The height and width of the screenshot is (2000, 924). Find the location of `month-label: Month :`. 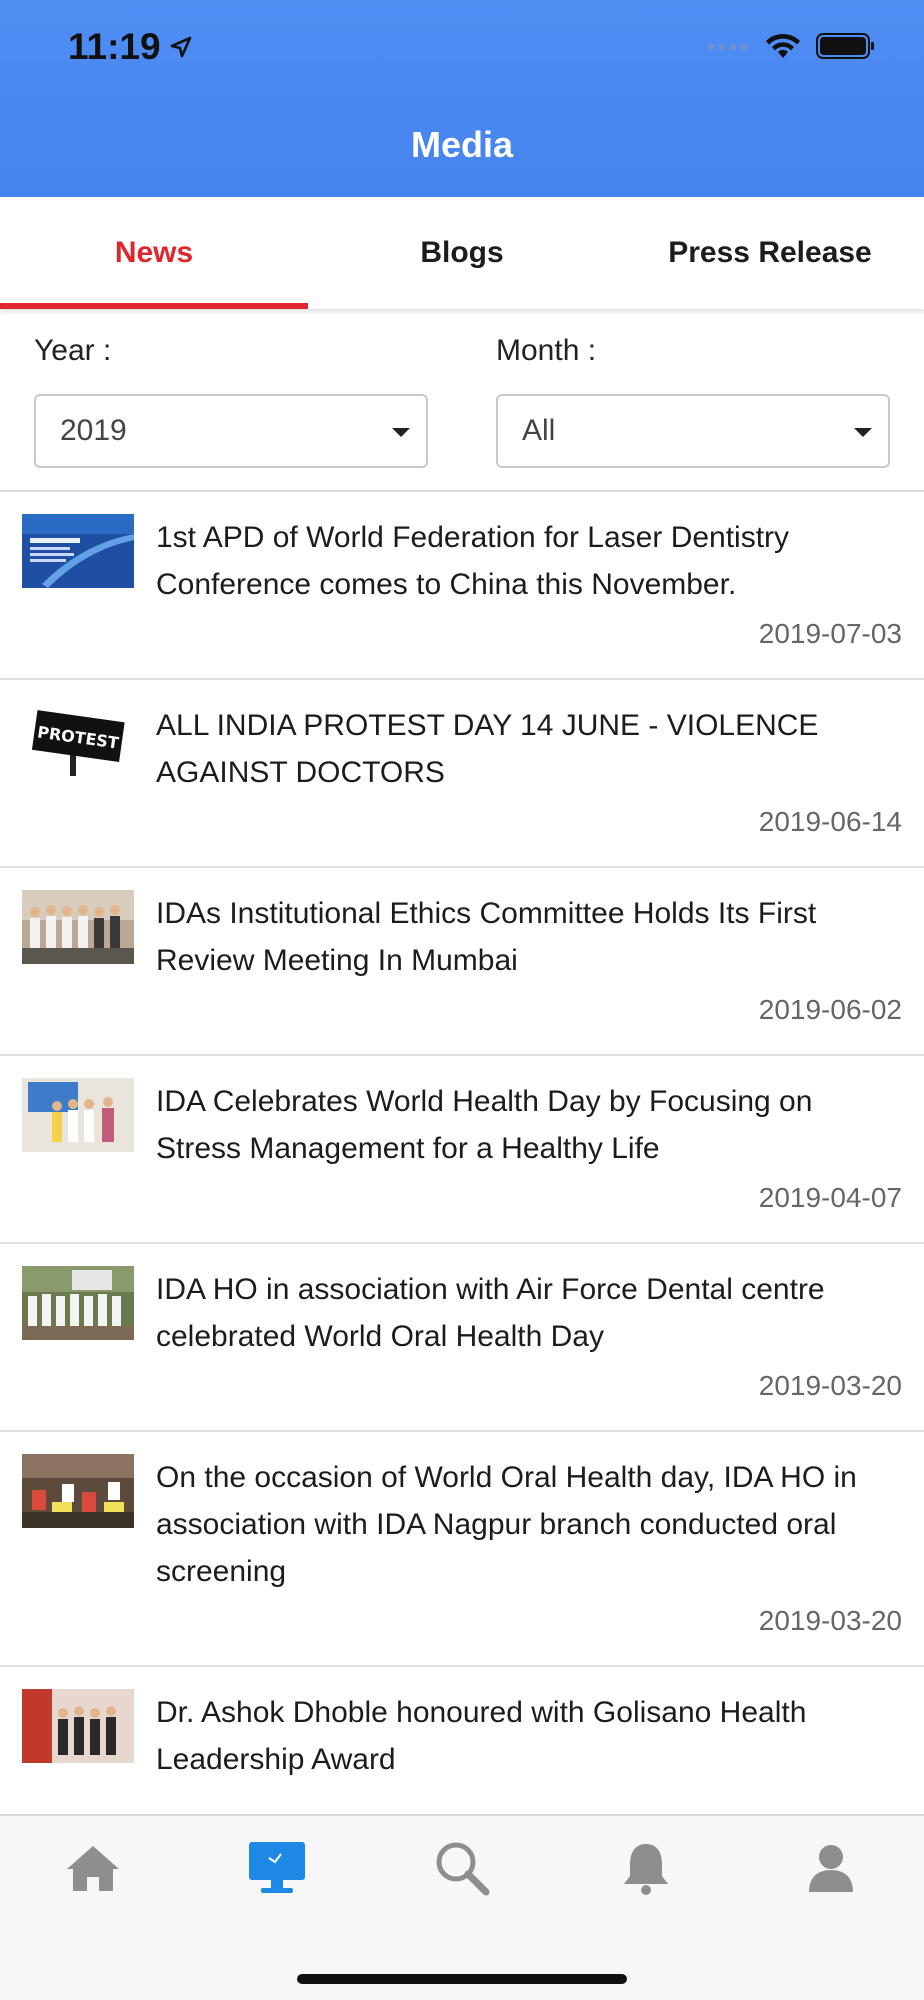

month-label: Month : is located at coordinates (546, 350).